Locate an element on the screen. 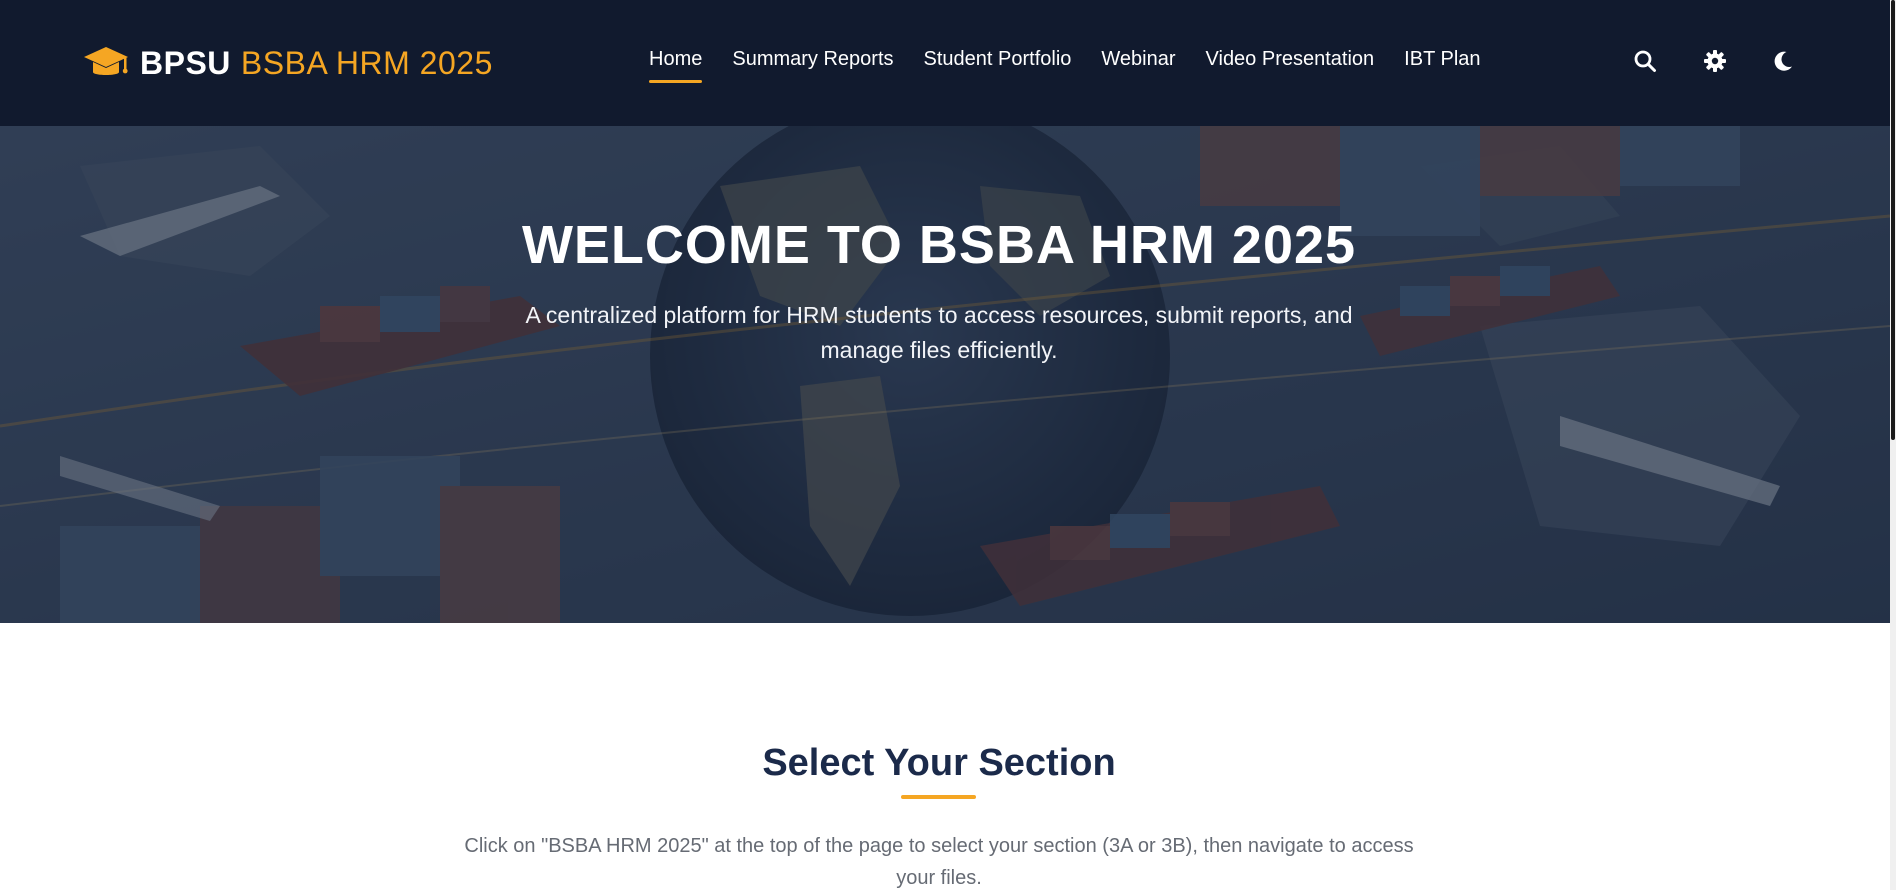 The width and height of the screenshot is (1896, 890). gear-icon is located at coordinates (1715, 61).